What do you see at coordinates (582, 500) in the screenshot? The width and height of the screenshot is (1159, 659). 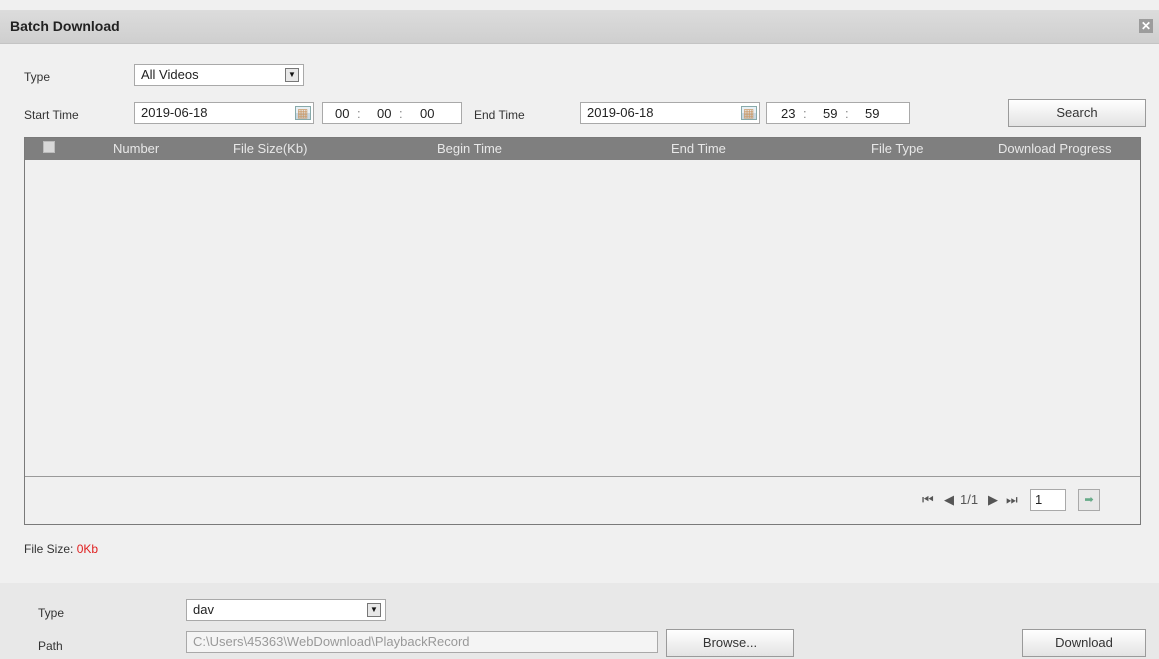 I see `grid-footer: ⏮ ◀ 1/1 ▶ ⏭ 1 ➡` at bounding box center [582, 500].